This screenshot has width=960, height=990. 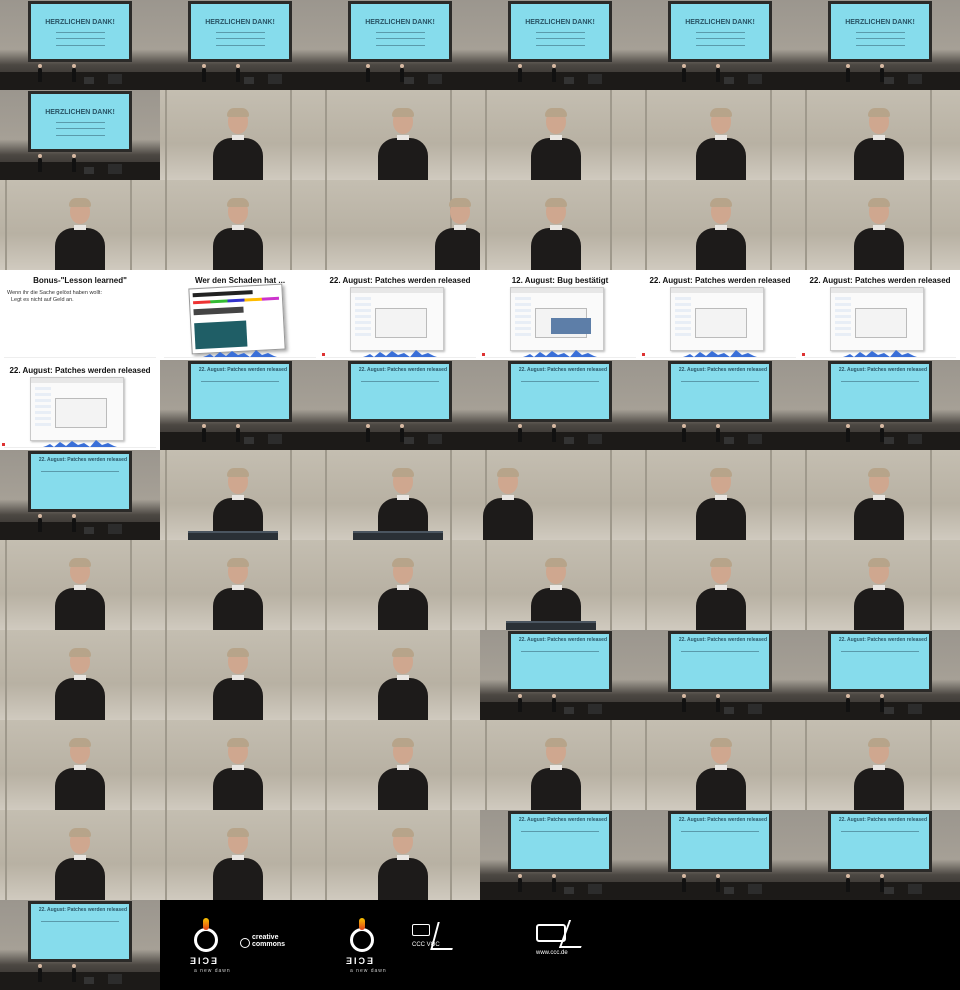 What do you see at coordinates (80, 357) in the screenshot?
I see `slide-footer-line` at bounding box center [80, 357].